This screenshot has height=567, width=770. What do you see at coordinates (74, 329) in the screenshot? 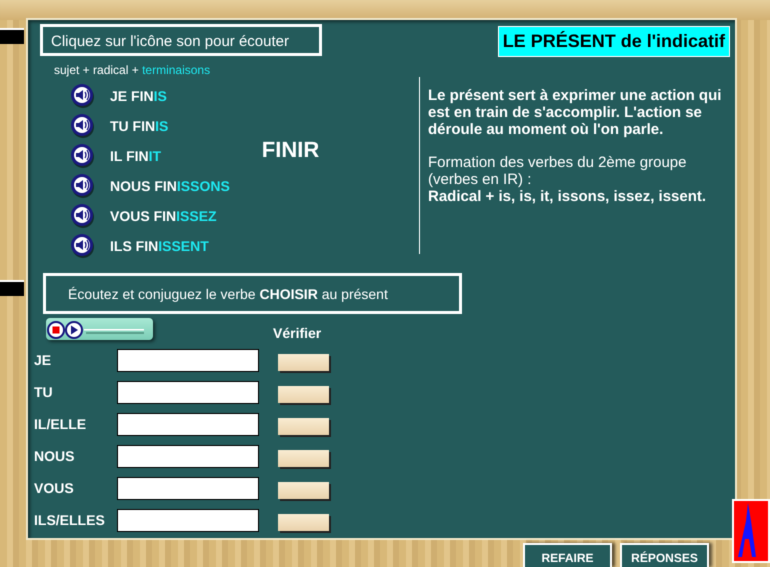
I see `play-icon` at bounding box center [74, 329].